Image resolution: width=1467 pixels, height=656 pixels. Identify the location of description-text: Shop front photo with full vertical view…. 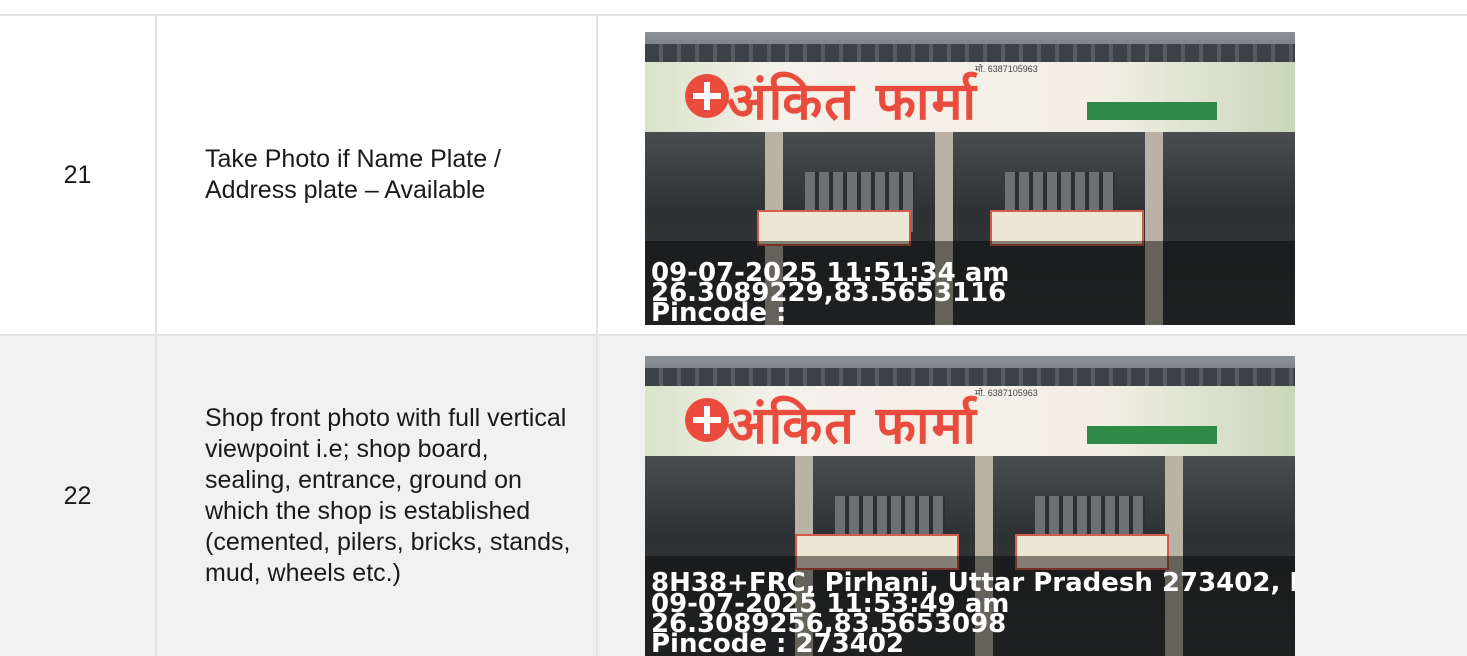
(388, 495).